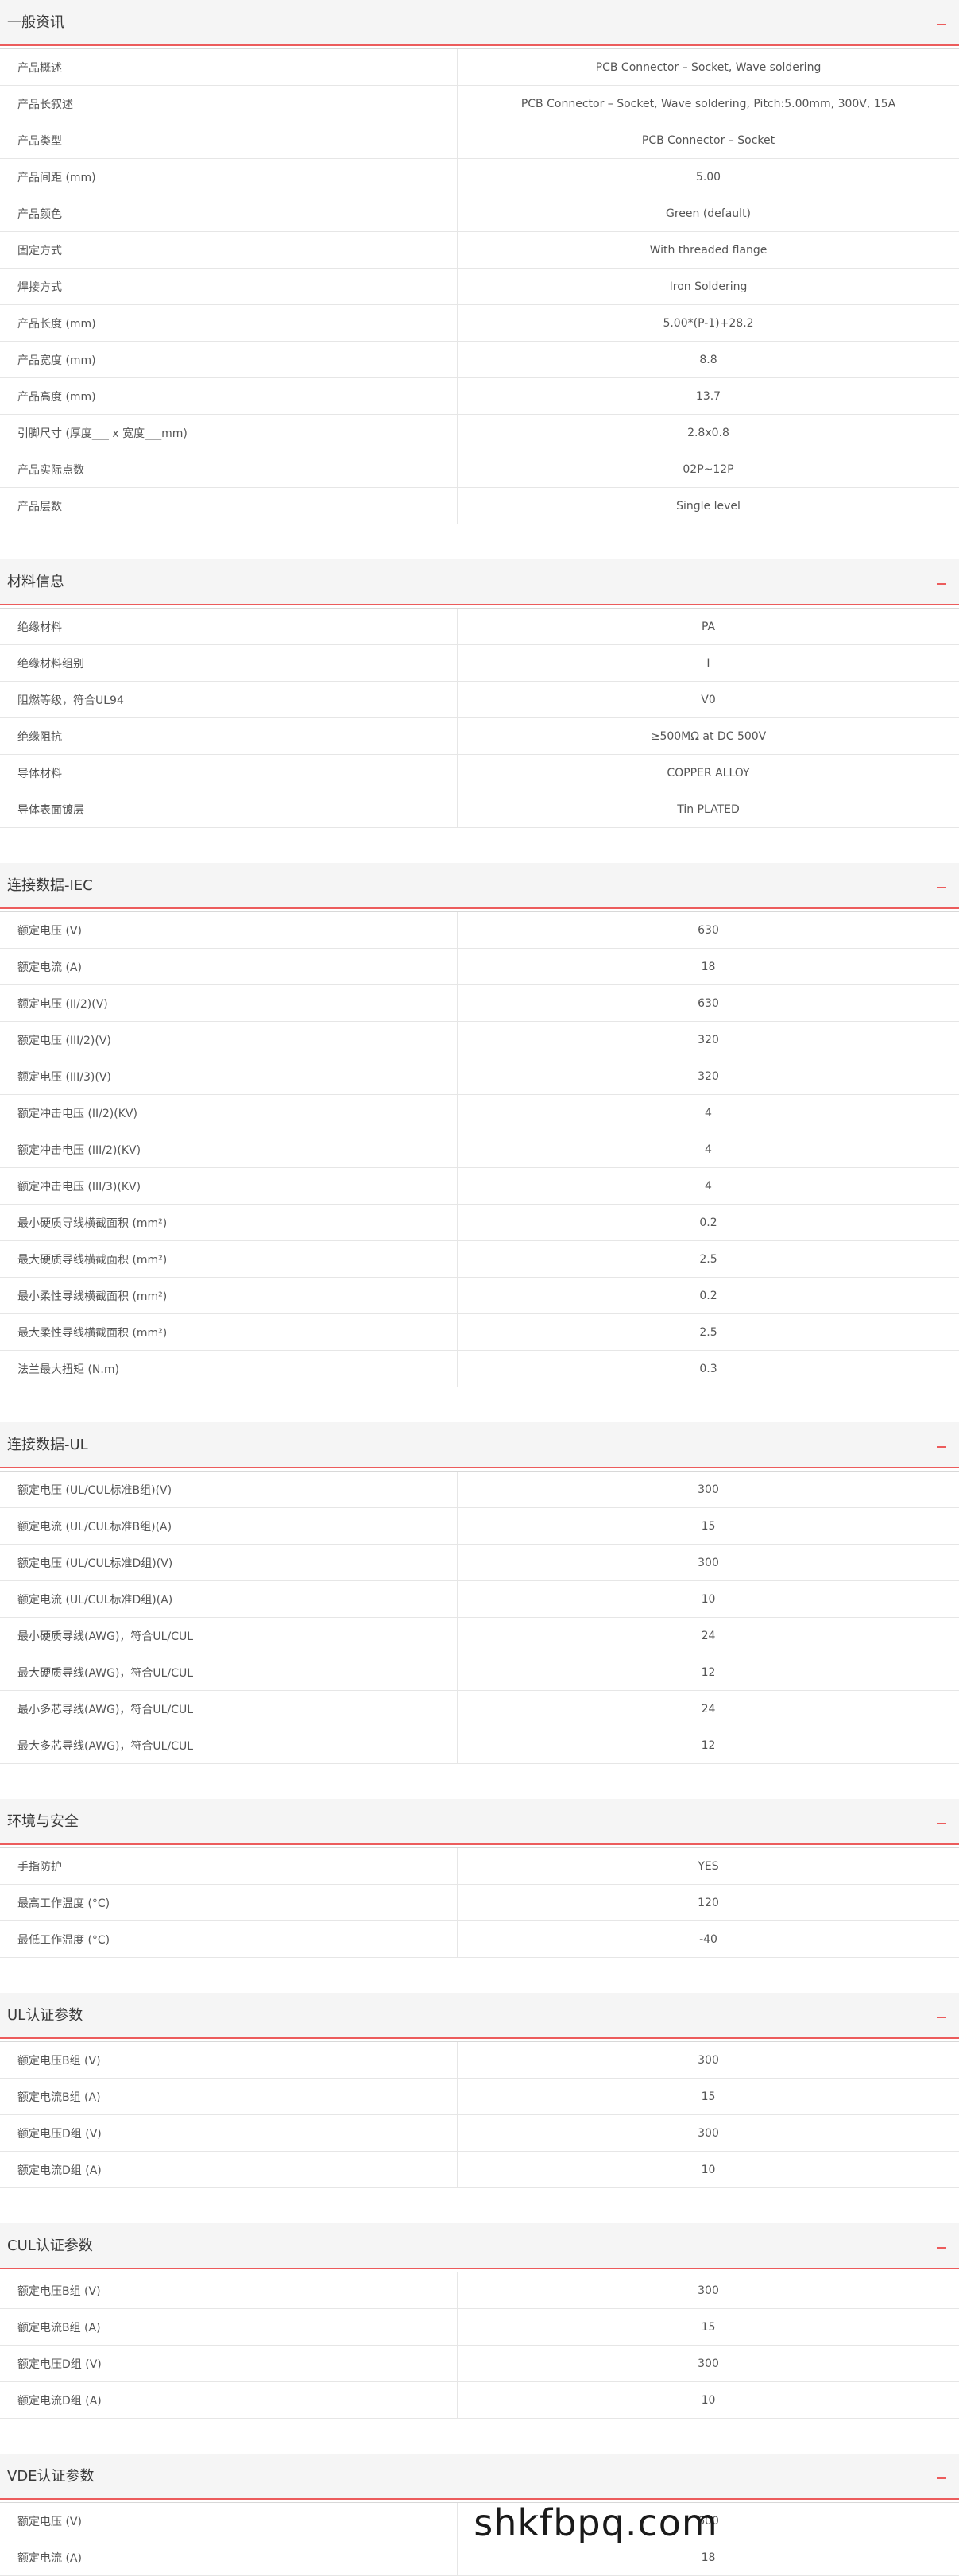 This screenshot has height=2576, width=959. Describe the element at coordinates (479, 396) in the screenshot. I see `table-row: 产品高度 (mm) 13.7` at that location.